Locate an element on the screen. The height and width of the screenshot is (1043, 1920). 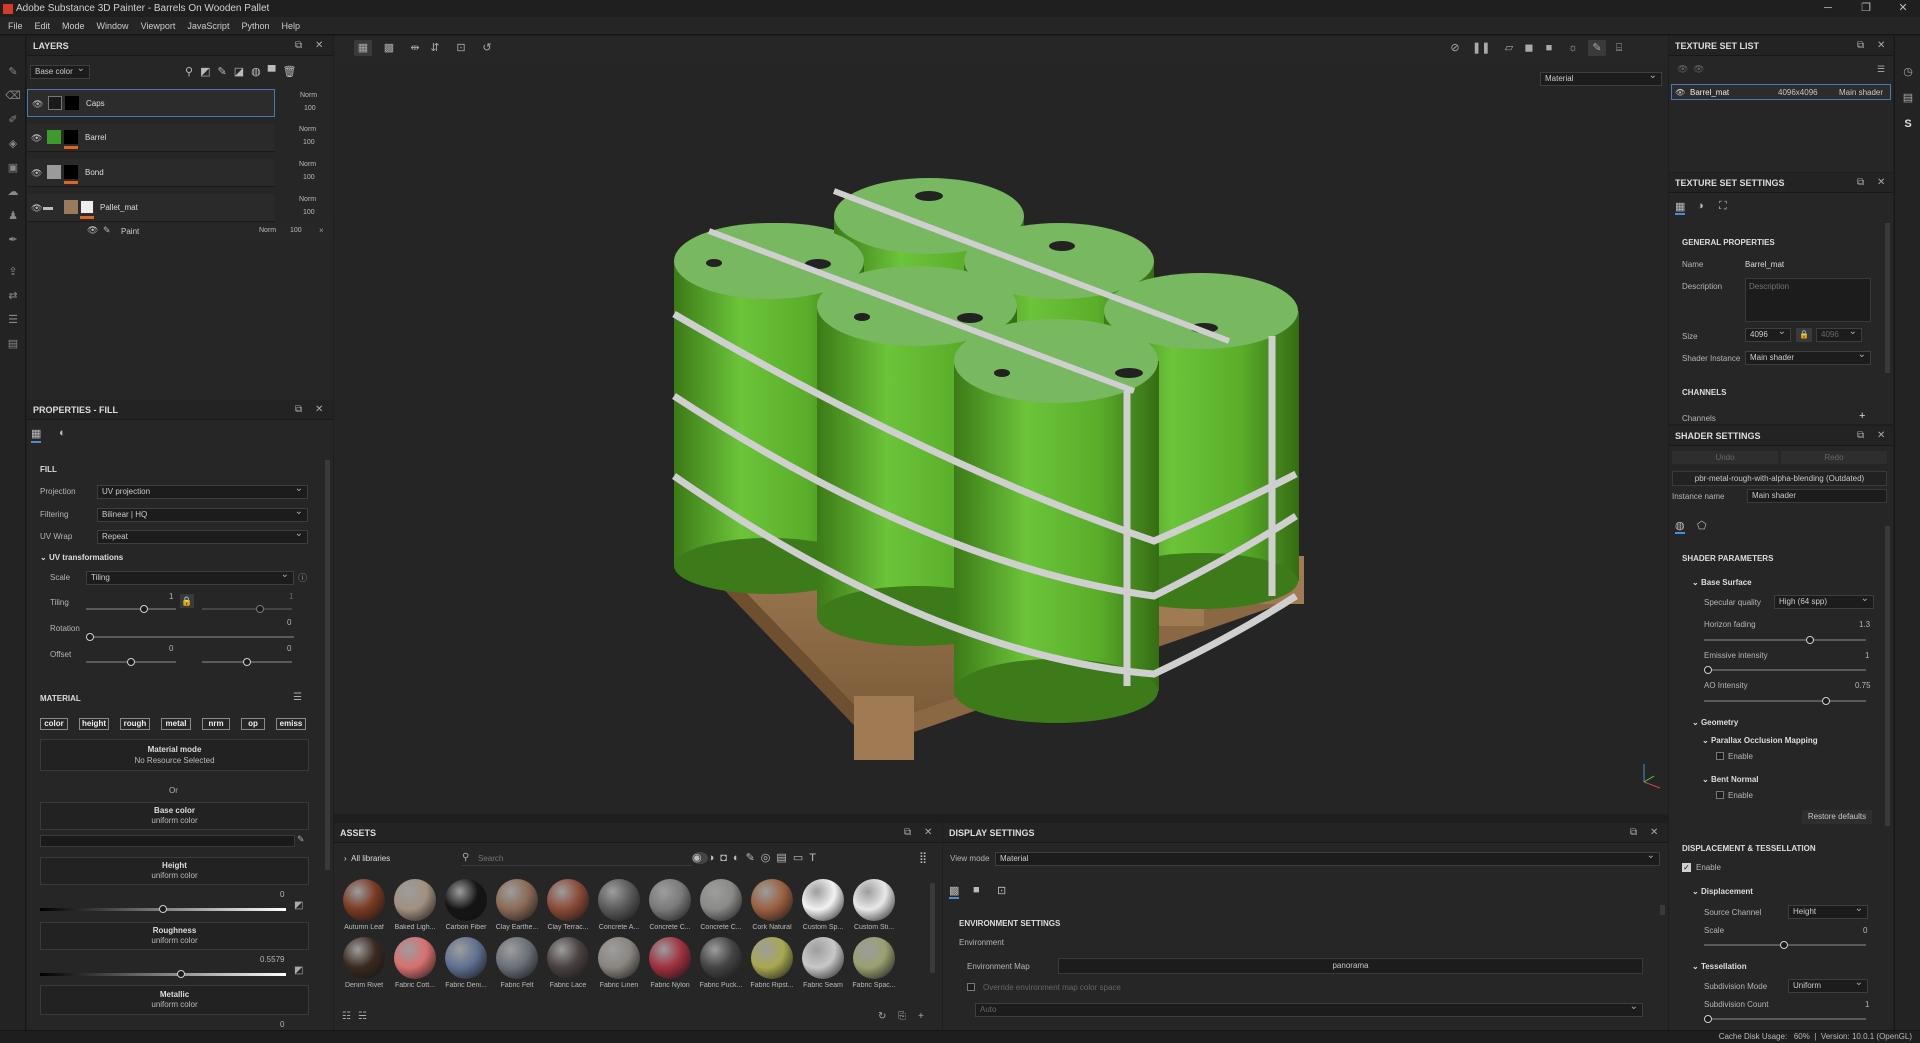
environment-tab-icon: ▩ is located at coordinates (954, 891).